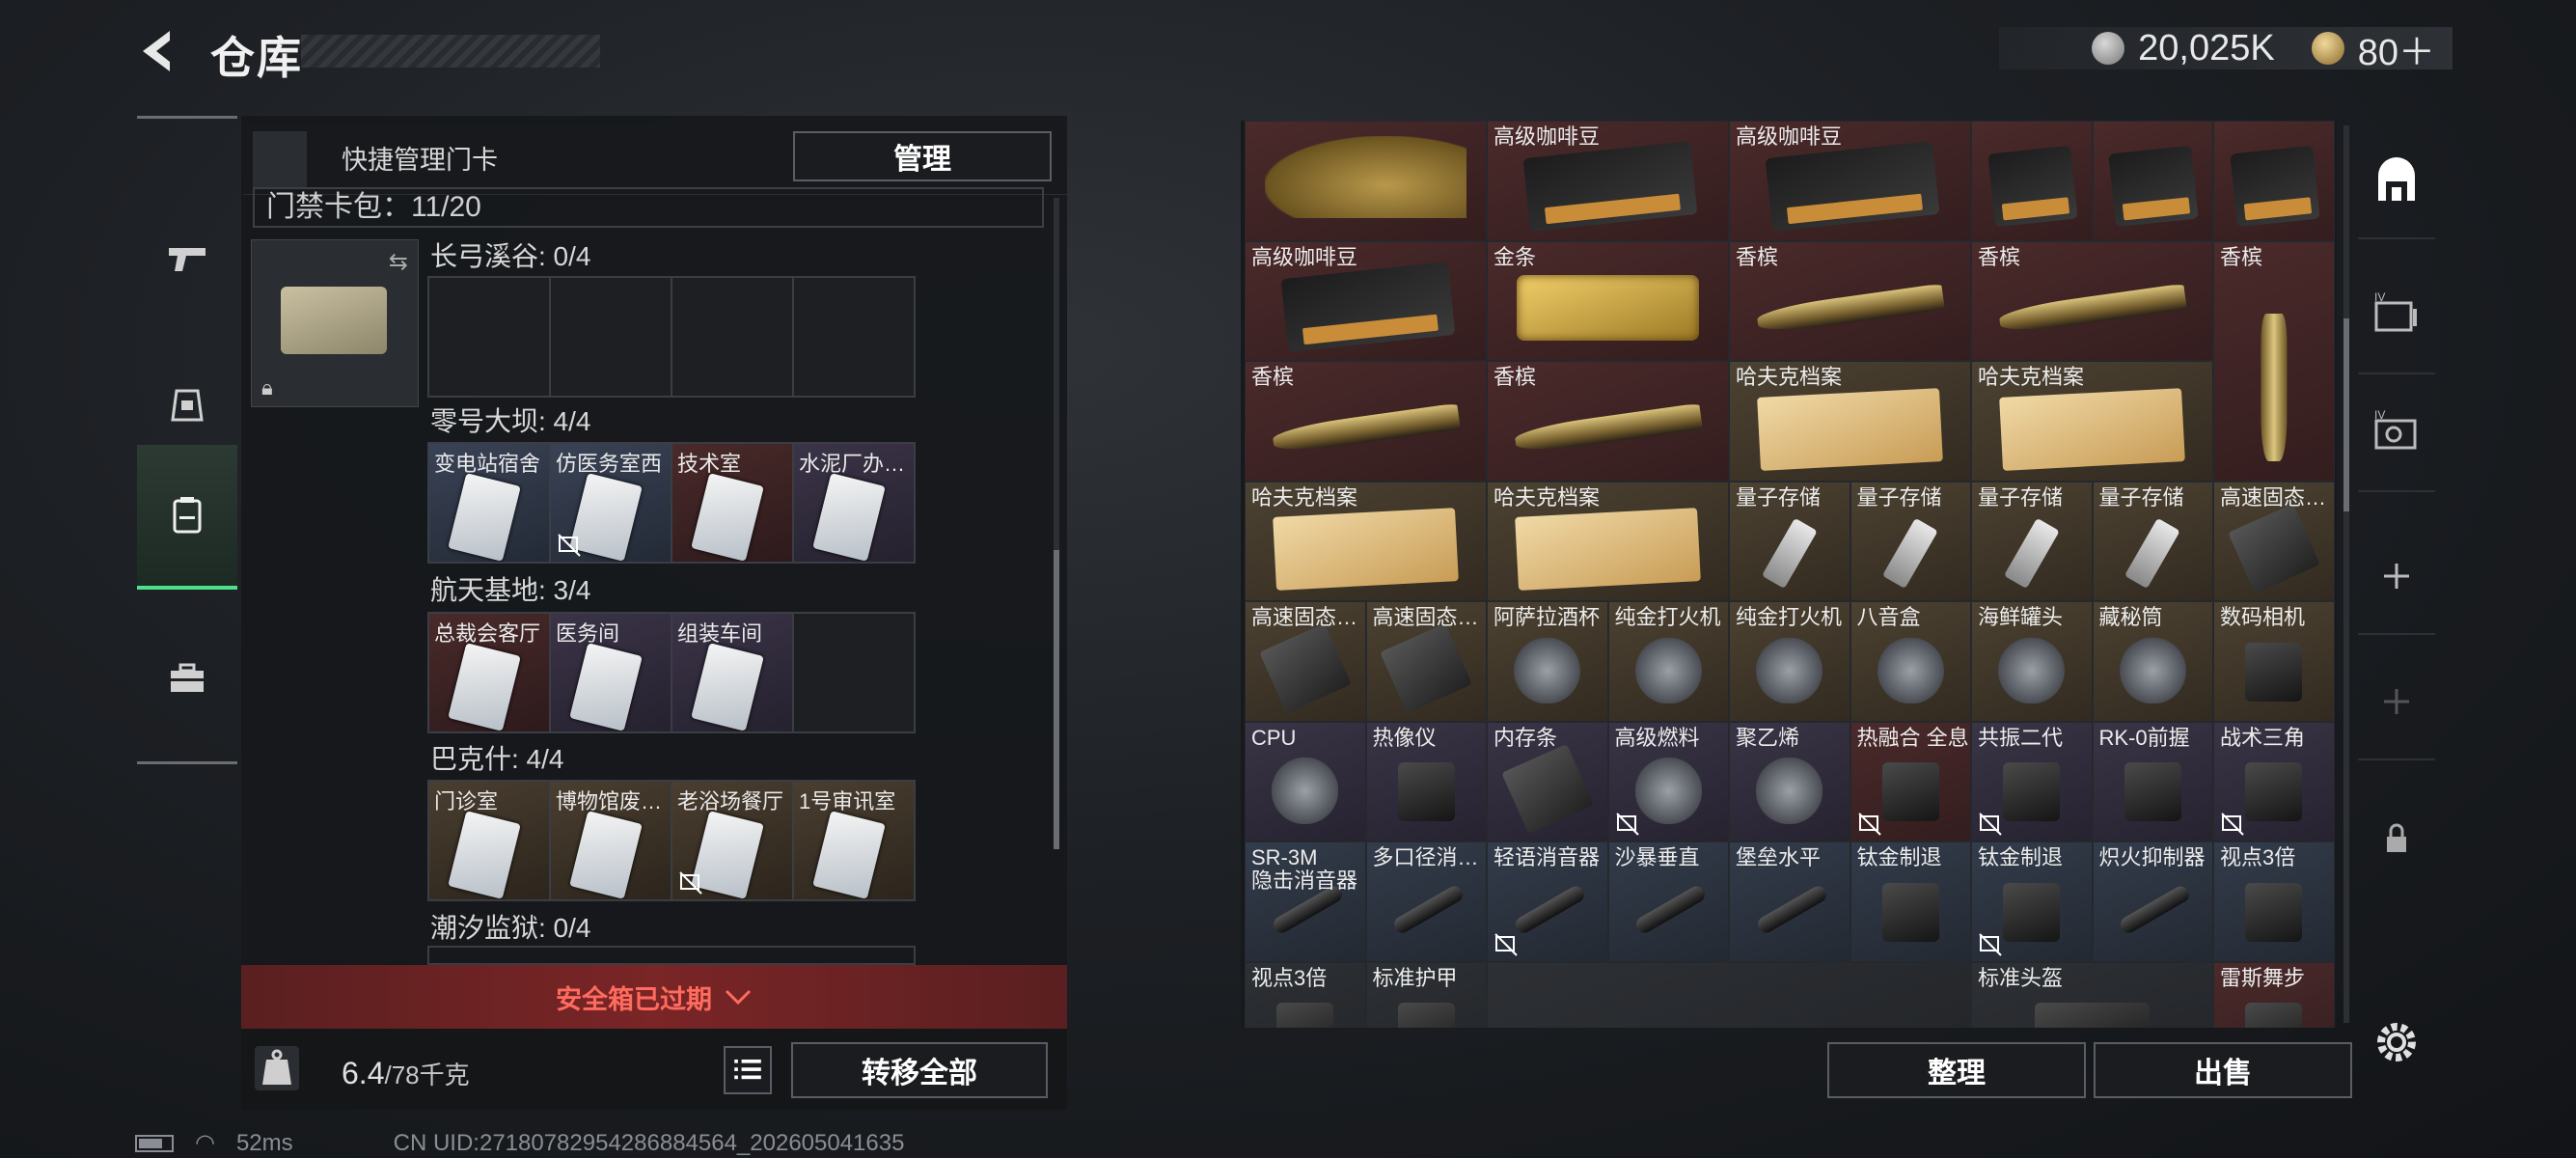  I want to click on lock-icon, so click(2397, 837).